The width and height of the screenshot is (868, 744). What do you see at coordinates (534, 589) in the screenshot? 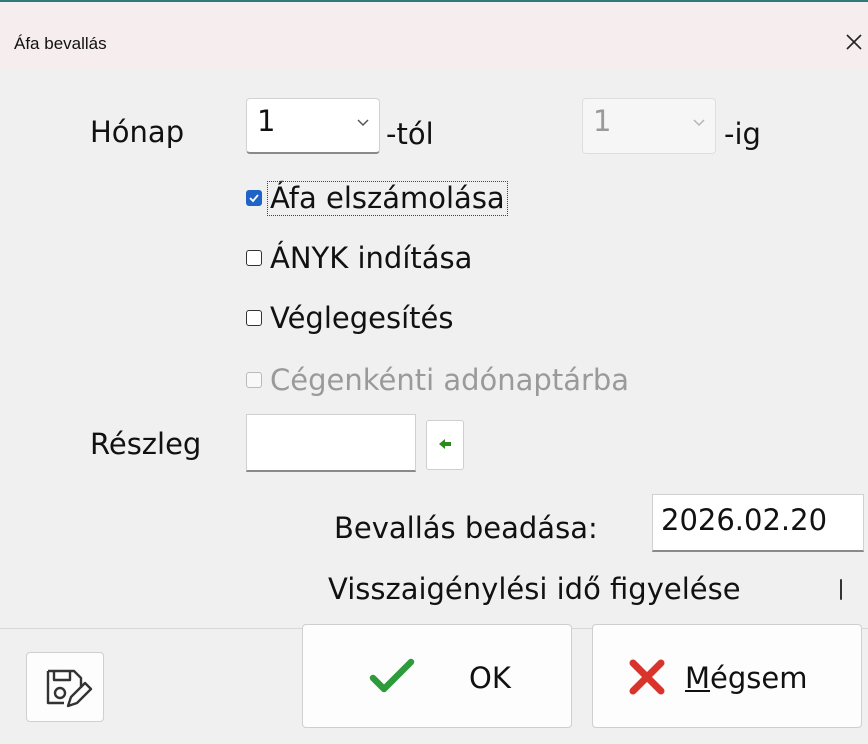
I see `refund-watch-label: Visszaigénylési idő figyelése` at bounding box center [534, 589].